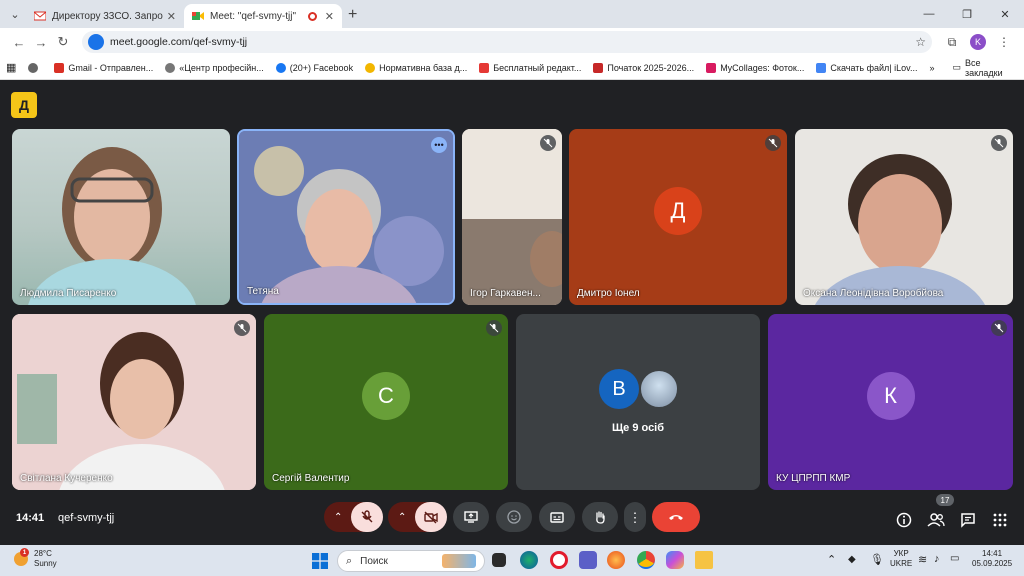 The width and height of the screenshot is (1024, 576). I want to click on speaker-icon: ♪, so click(937, 559).